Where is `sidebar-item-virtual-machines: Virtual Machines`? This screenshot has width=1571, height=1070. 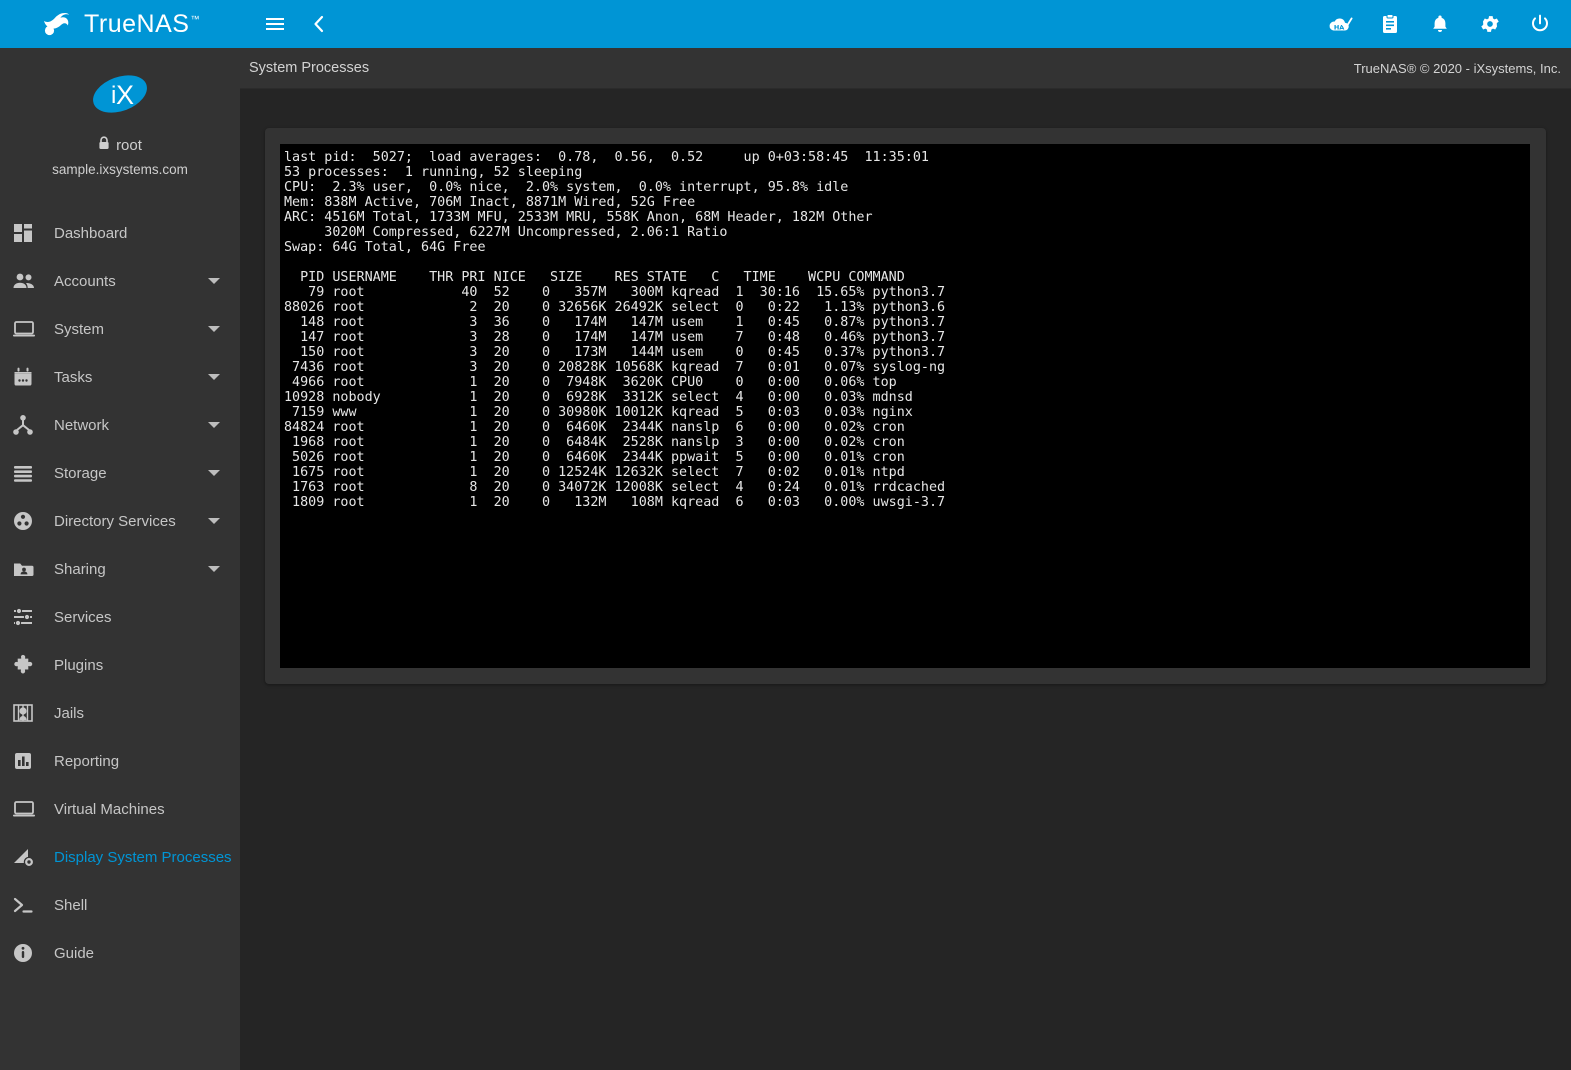
sidebar-item-virtual-machines: Virtual Machines is located at coordinates (120, 809).